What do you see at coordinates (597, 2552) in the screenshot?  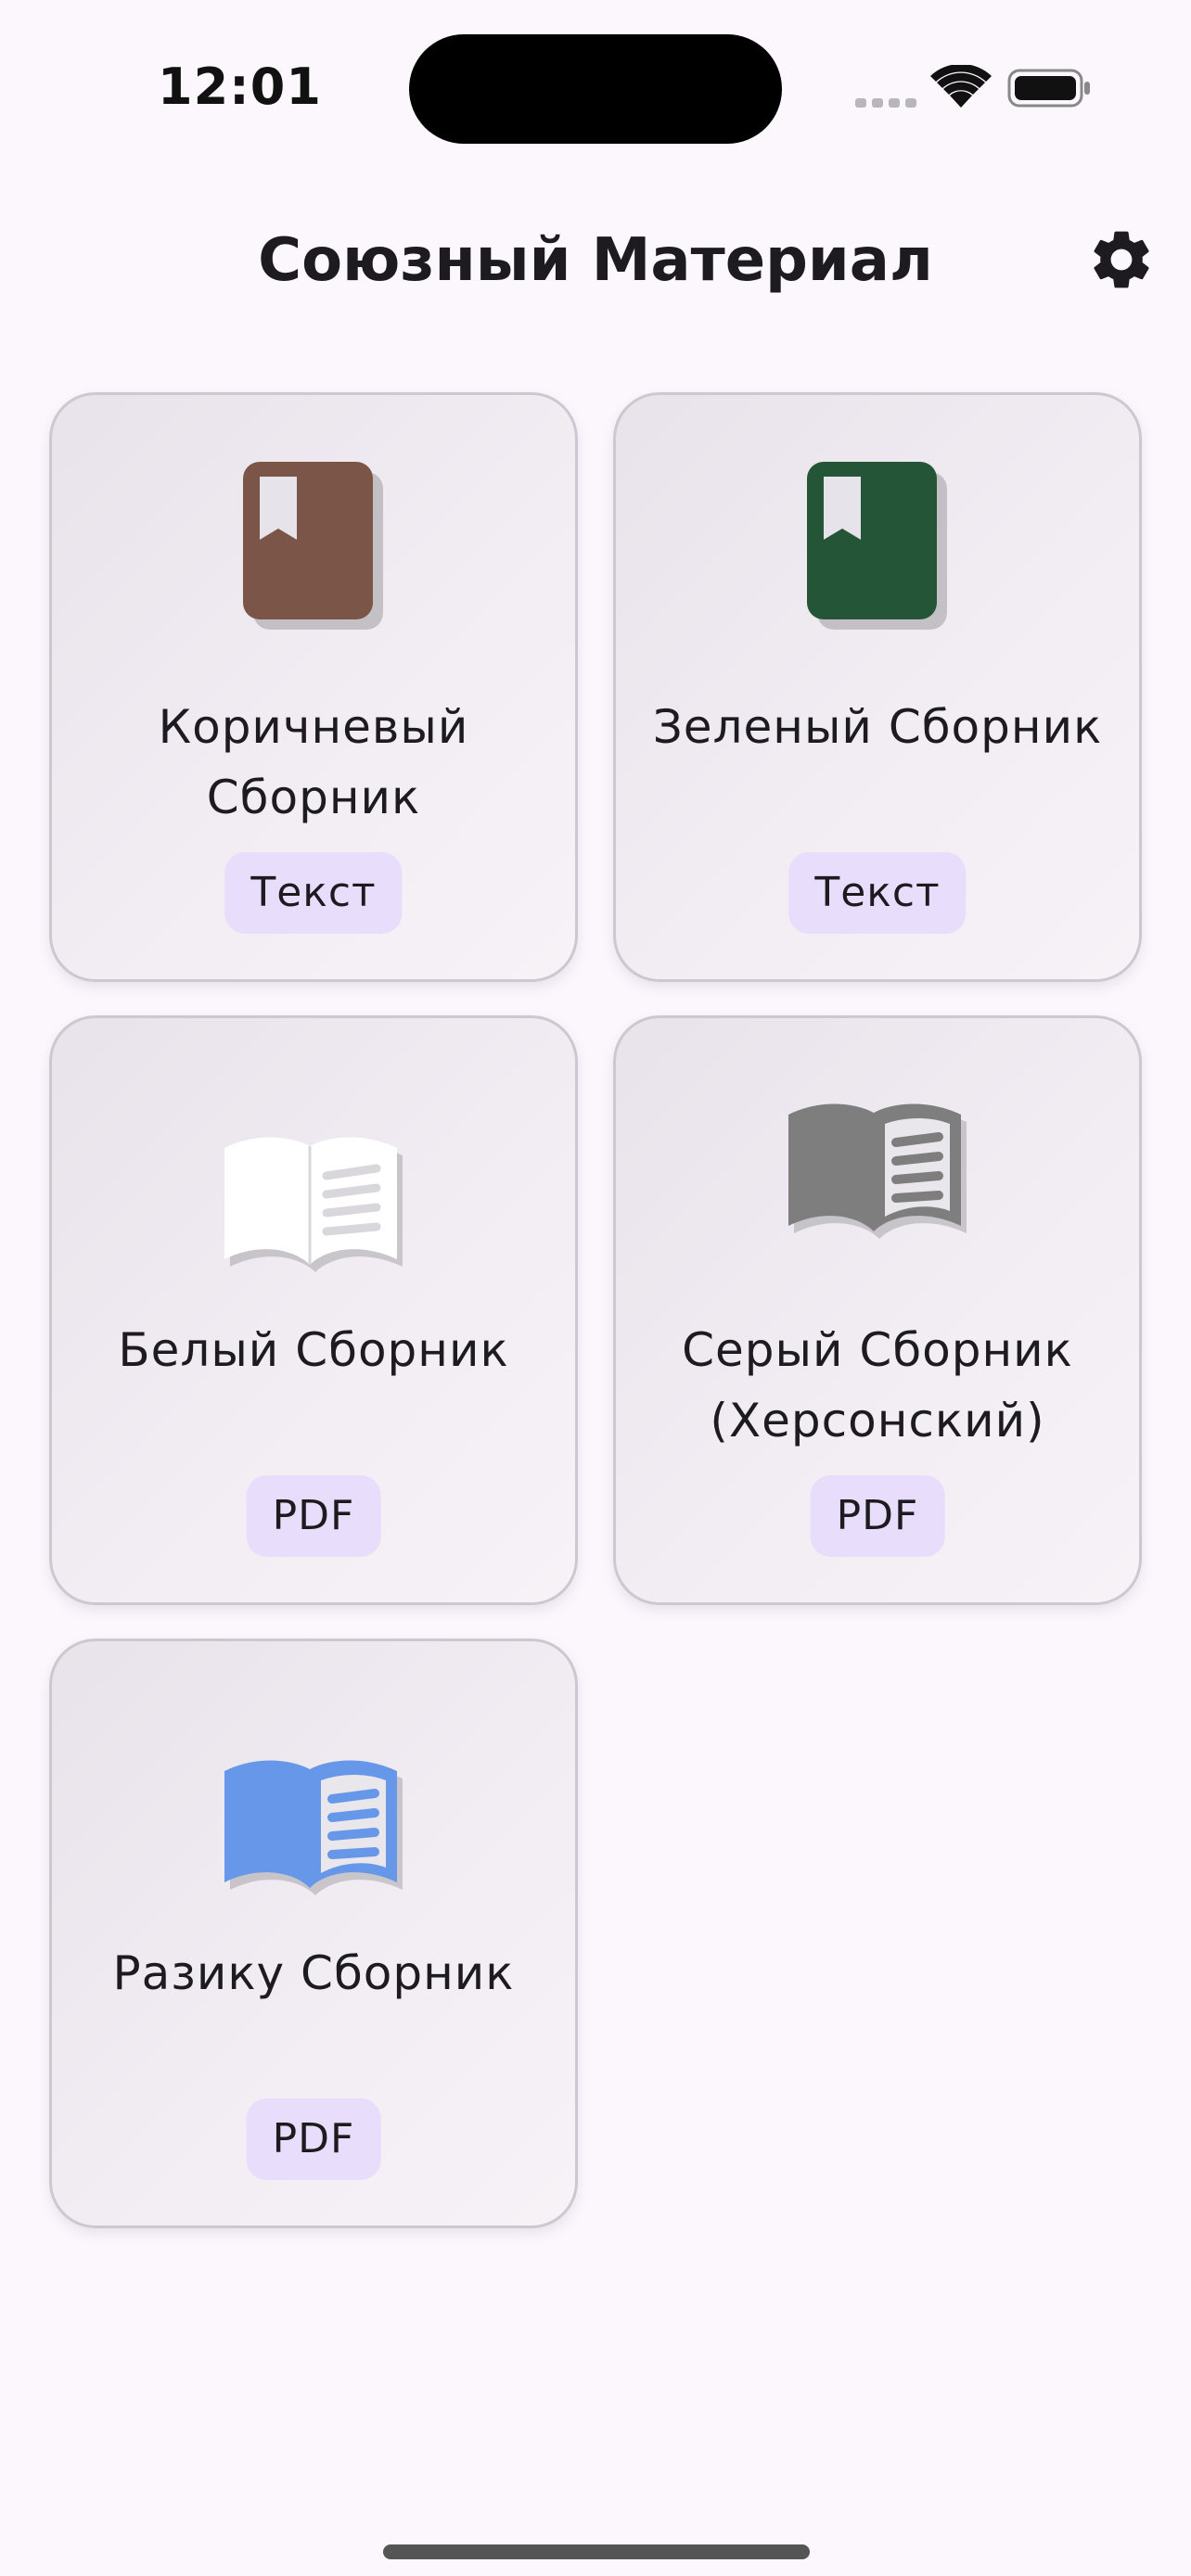 I see `home-indicator` at bounding box center [597, 2552].